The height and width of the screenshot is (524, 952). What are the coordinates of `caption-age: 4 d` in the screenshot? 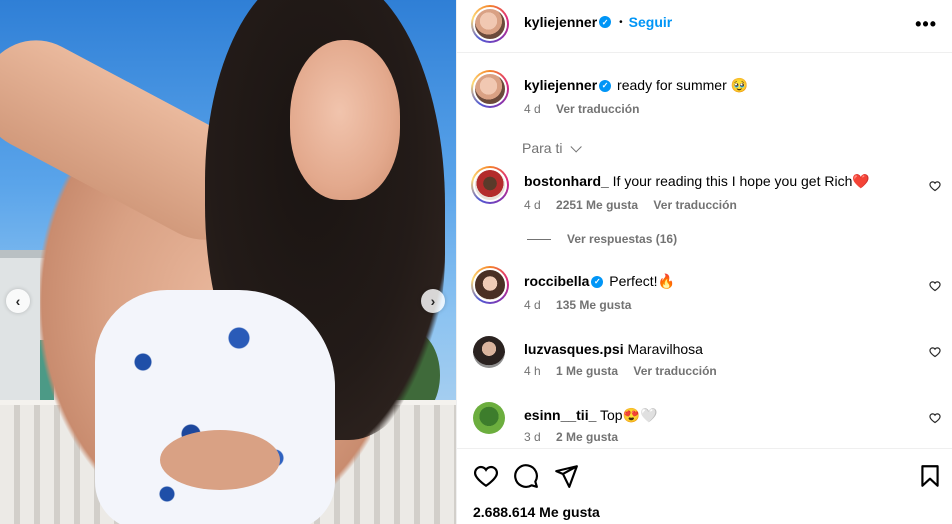 It's located at (532, 109).